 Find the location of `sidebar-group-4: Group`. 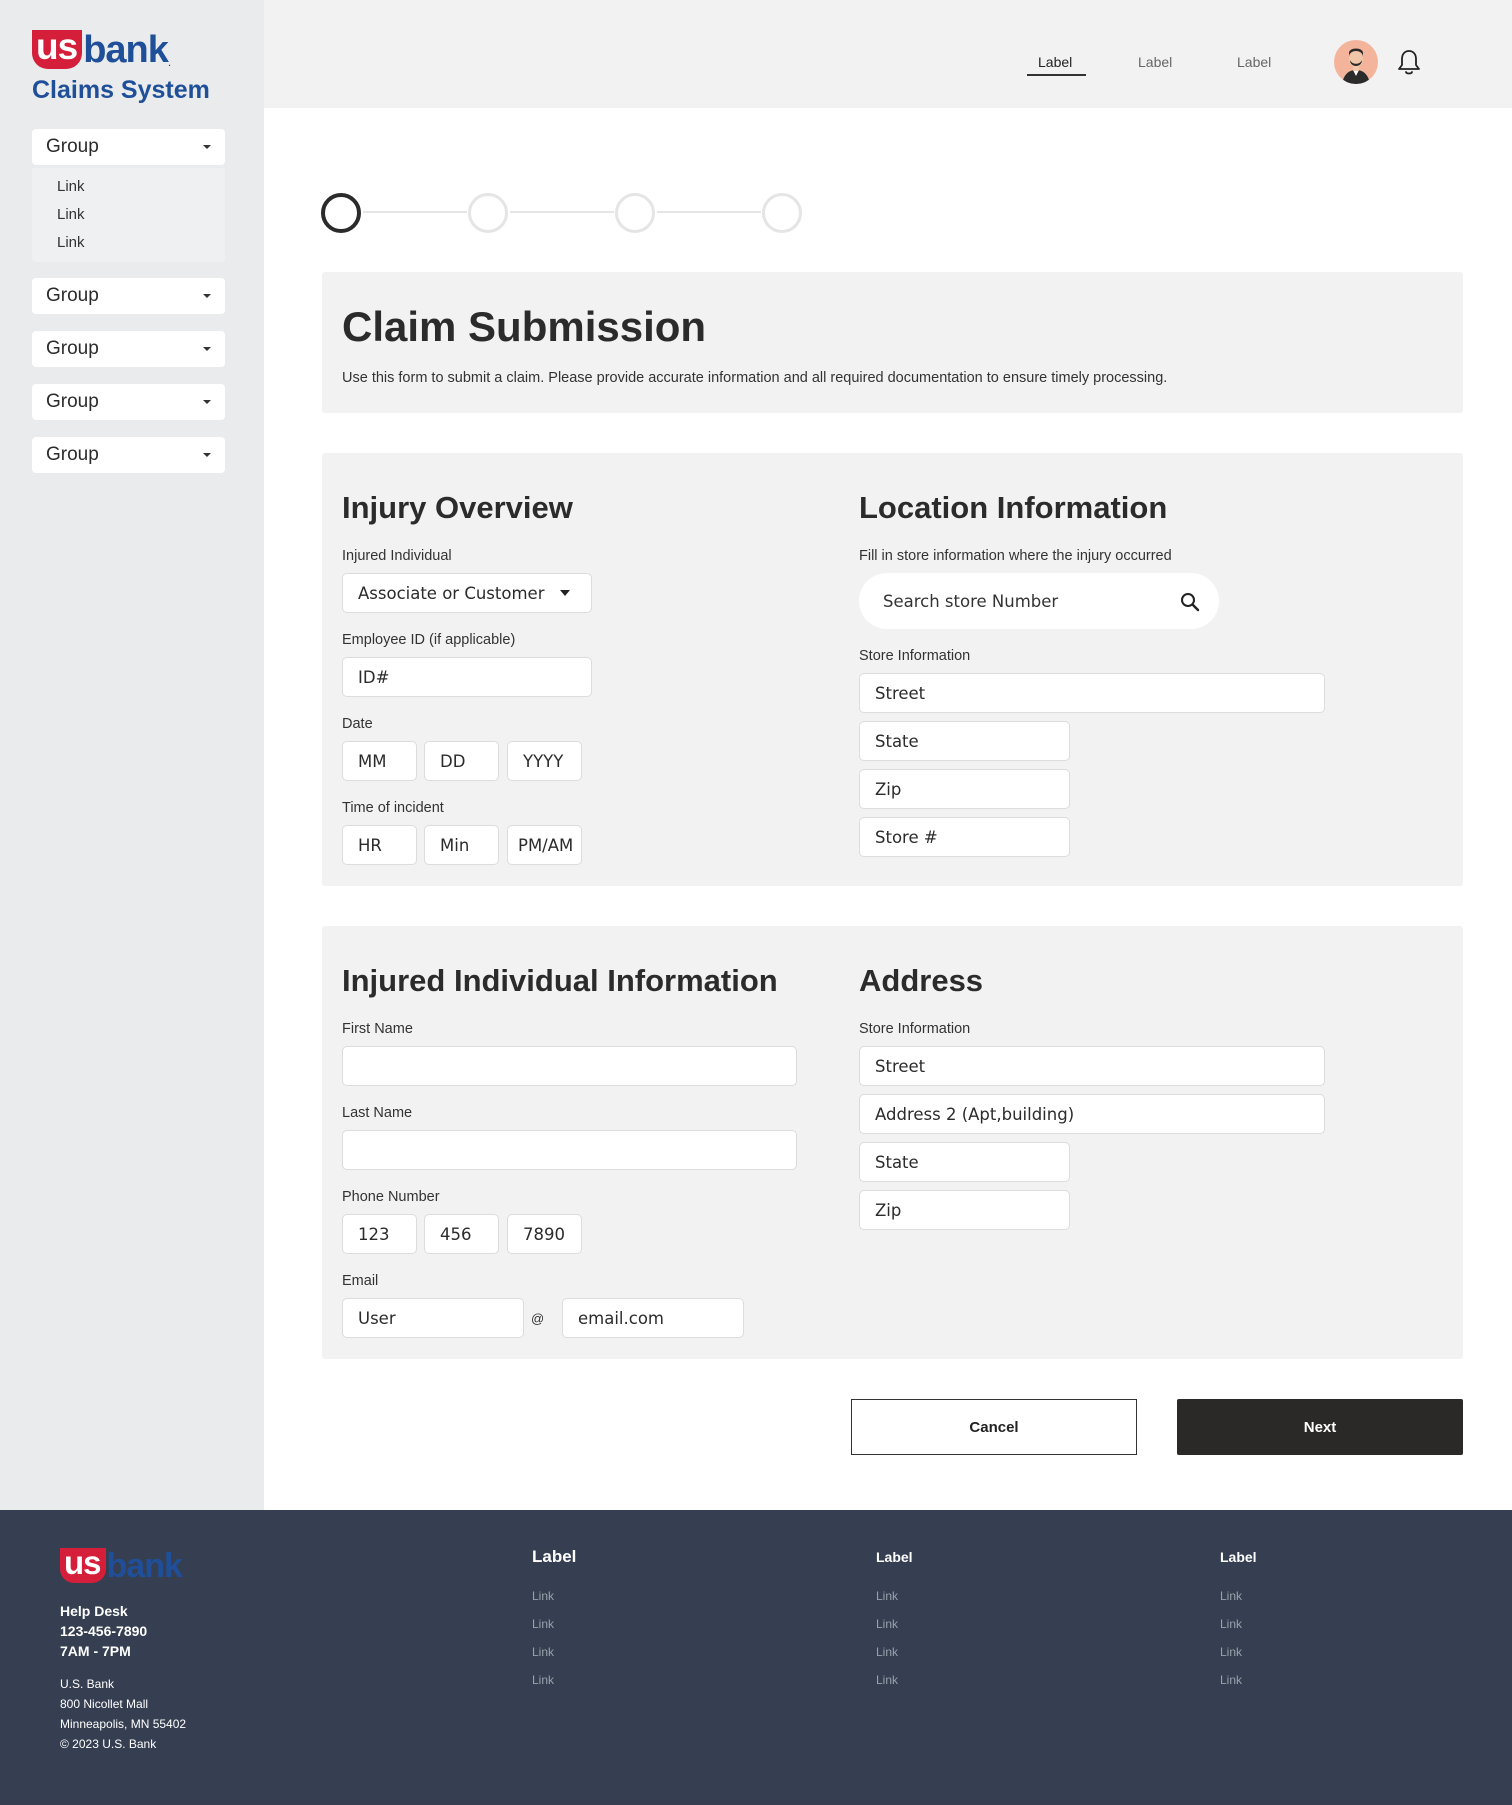

sidebar-group-4: Group is located at coordinates (128, 402).